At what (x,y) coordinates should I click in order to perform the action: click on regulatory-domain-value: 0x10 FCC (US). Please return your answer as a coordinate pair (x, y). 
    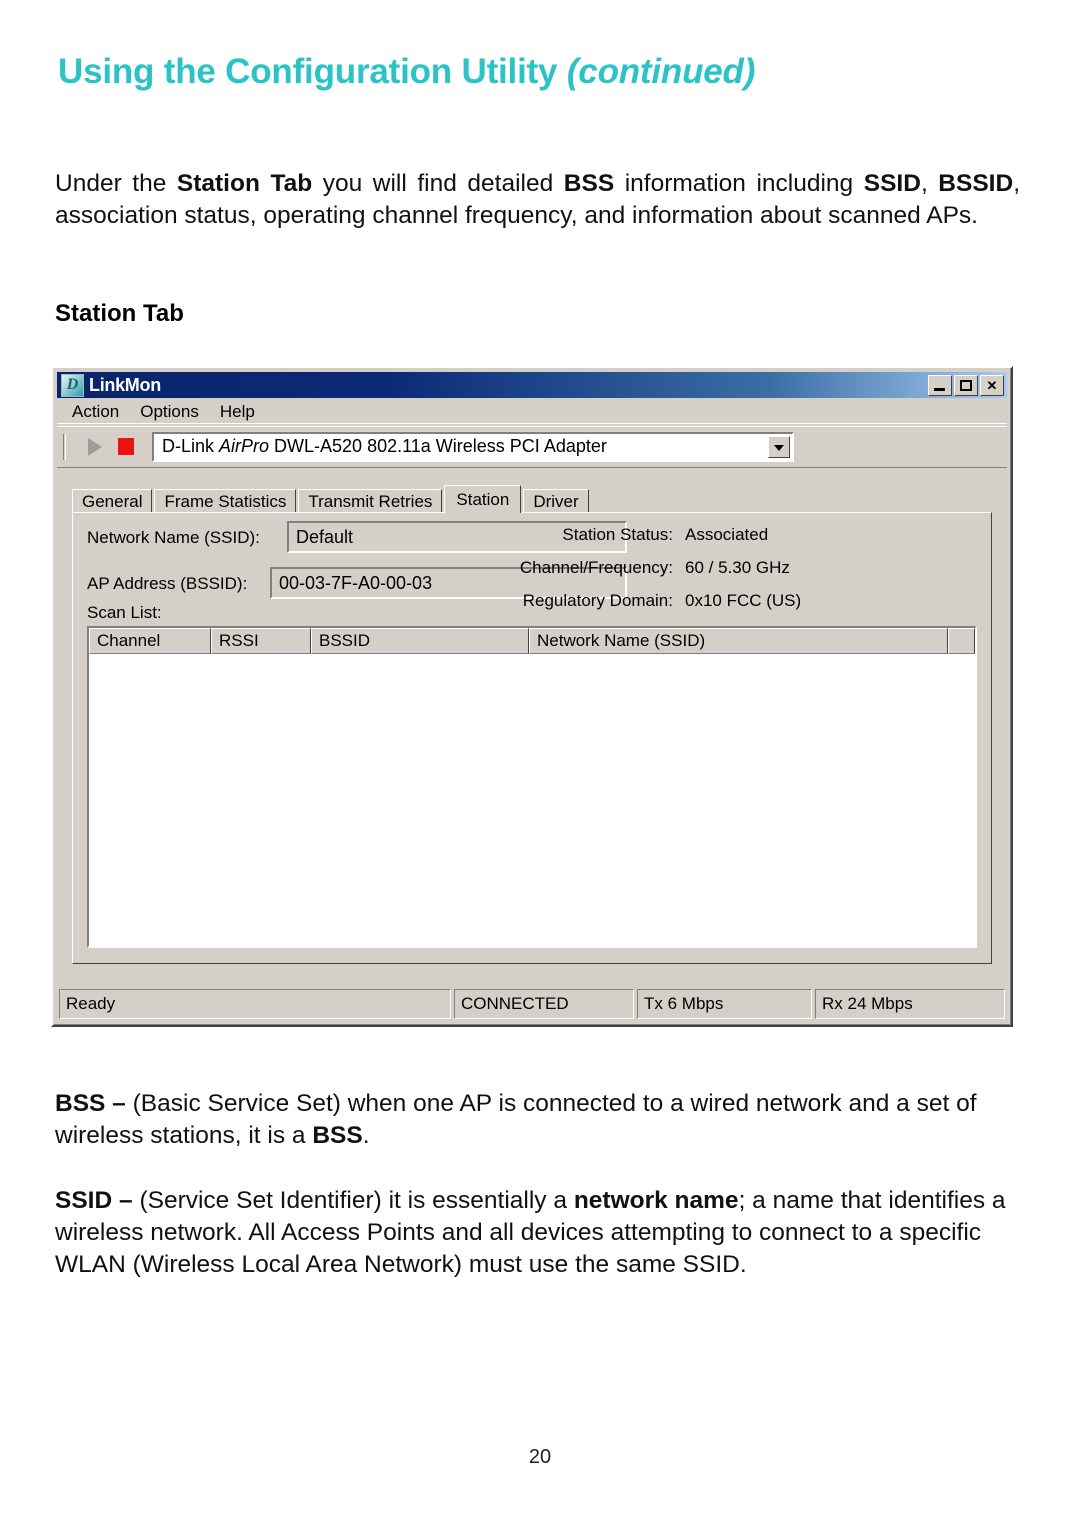
    Looking at the image, I should click on (743, 600).